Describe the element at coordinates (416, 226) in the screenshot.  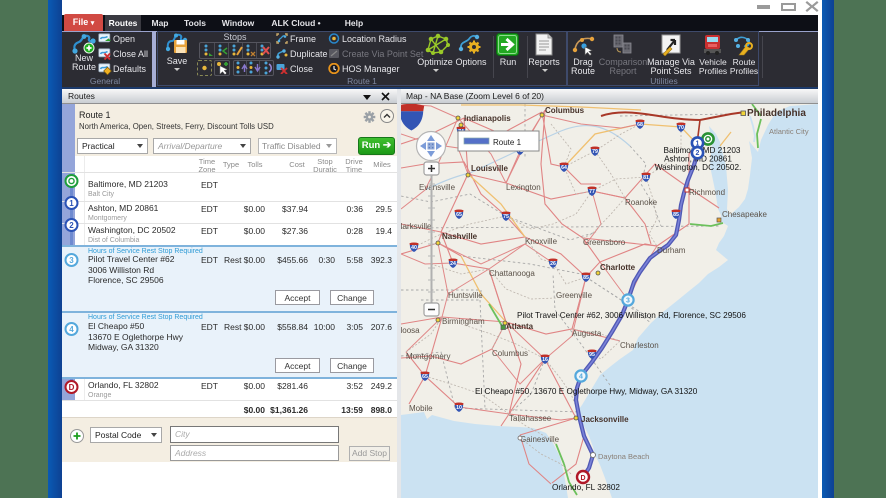
I see `svg-text: Clarksville` at that location.